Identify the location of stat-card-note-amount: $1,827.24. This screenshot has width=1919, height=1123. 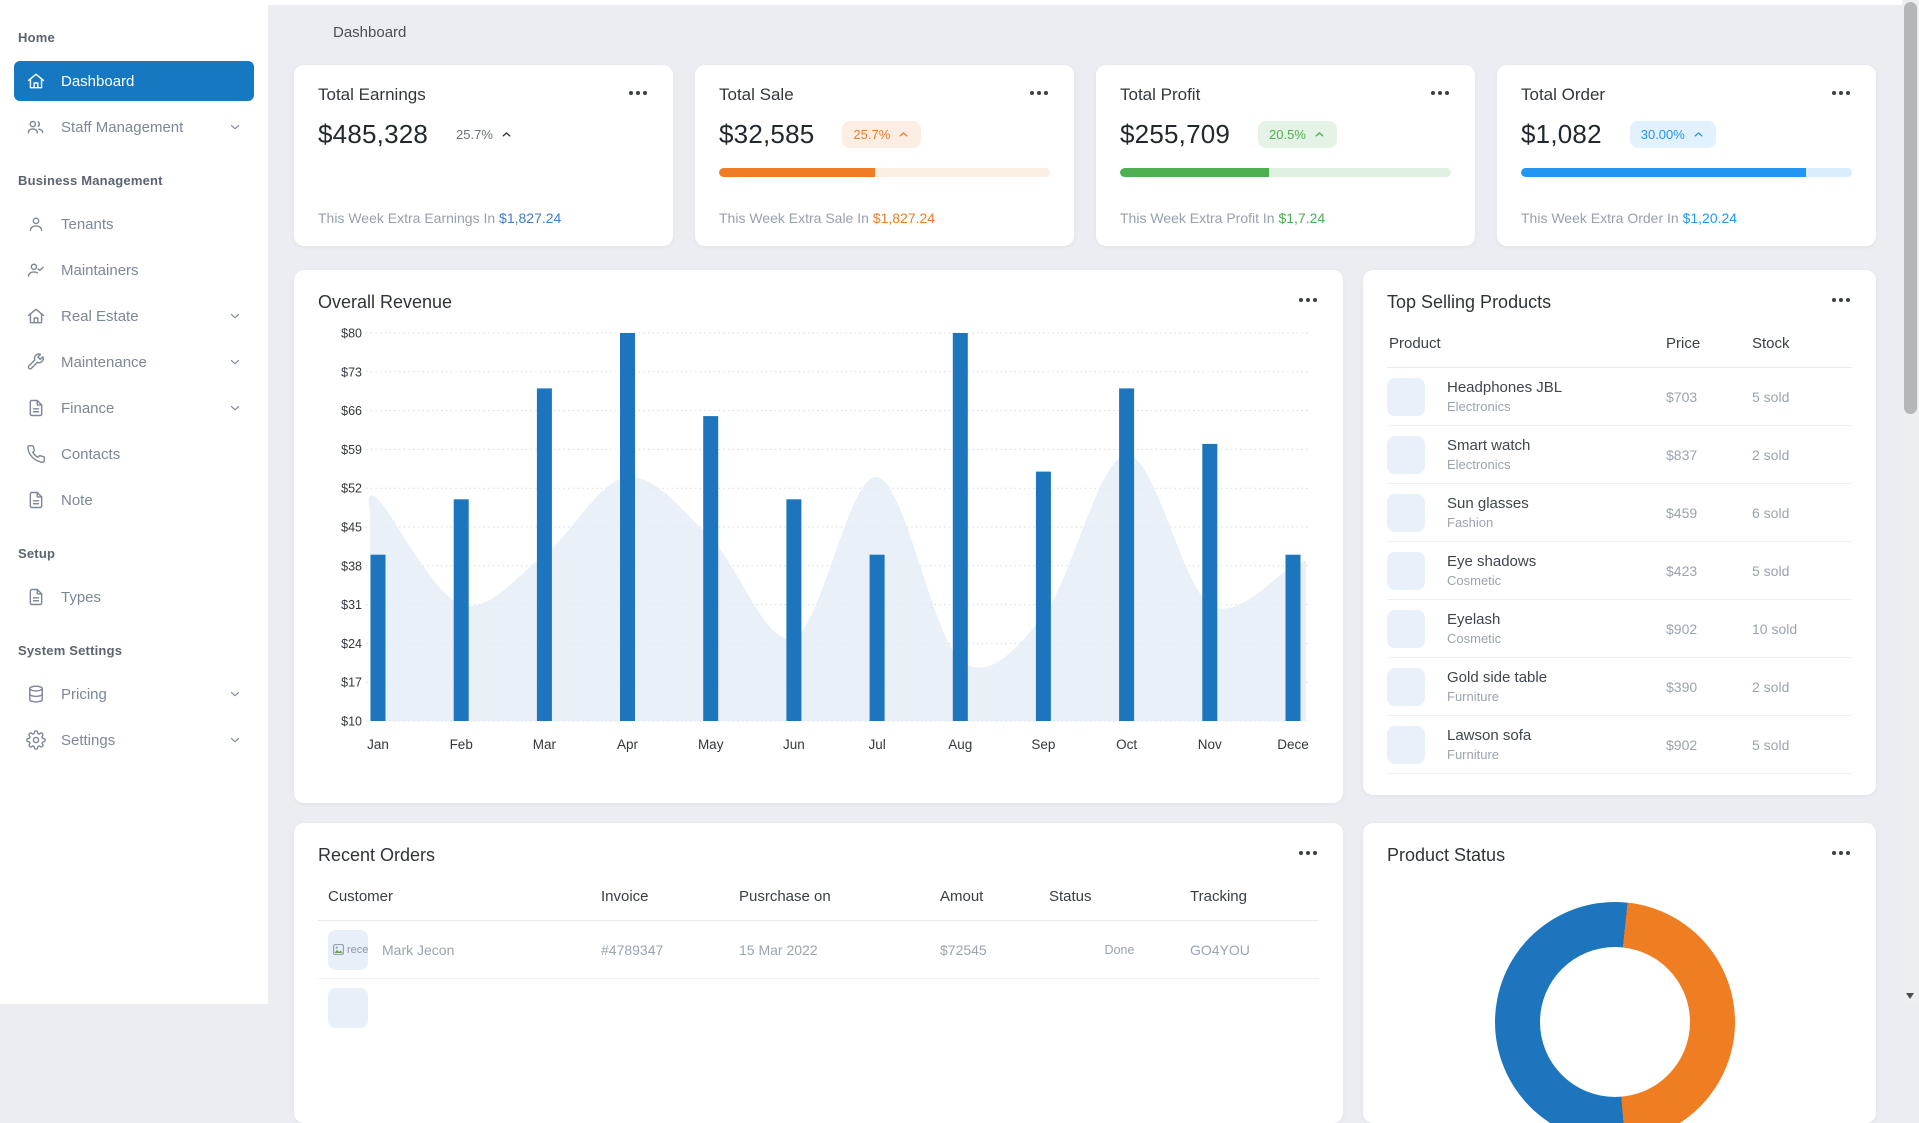
(904, 218).